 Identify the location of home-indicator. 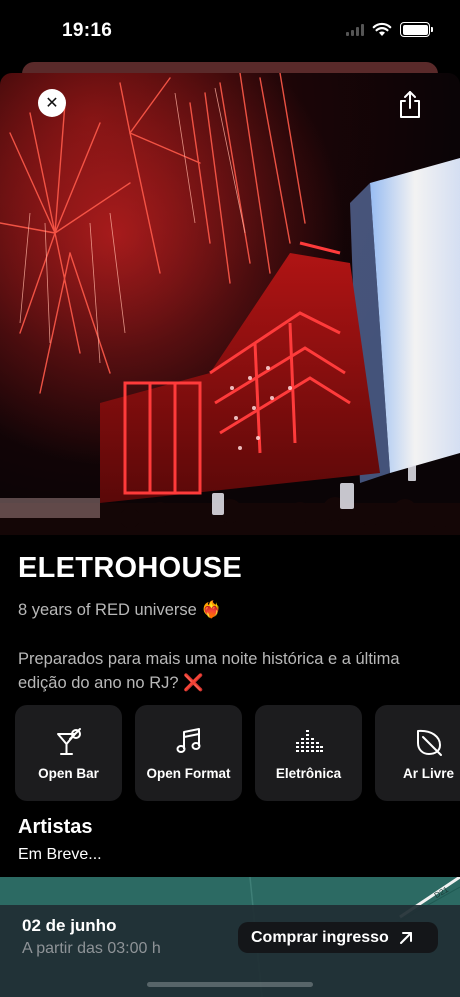
(230, 984).